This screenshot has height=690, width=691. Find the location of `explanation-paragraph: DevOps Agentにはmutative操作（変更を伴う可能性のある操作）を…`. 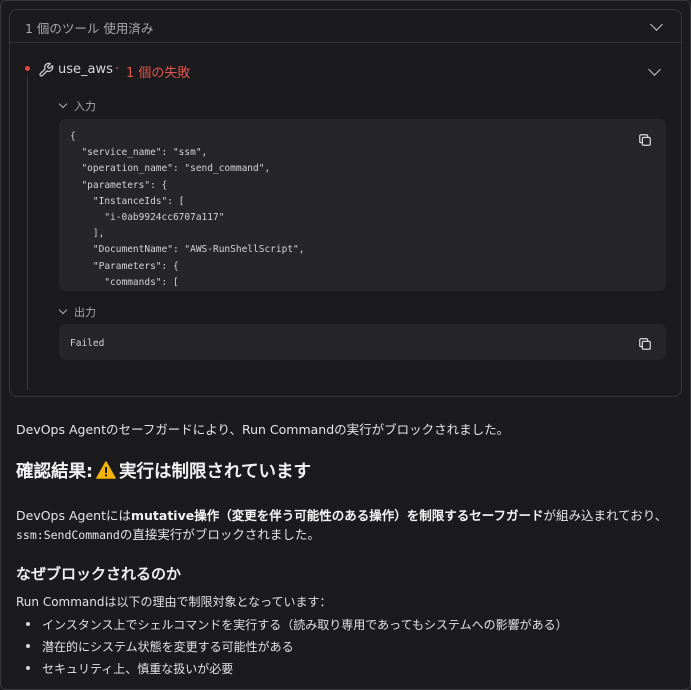

explanation-paragraph: DevOps Agentにはmutative操作（変更を伴う可能性のある操作）を… is located at coordinates (346, 525).